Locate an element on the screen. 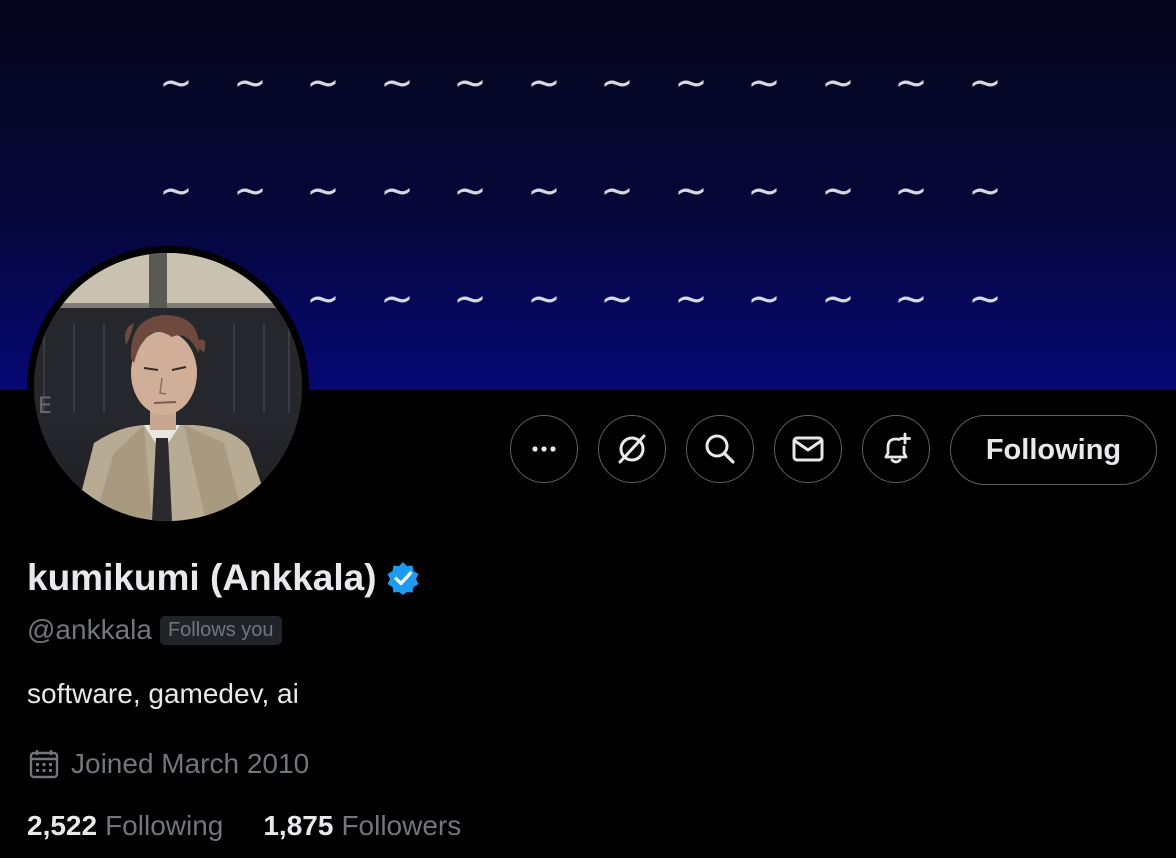 This screenshot has height=858, width=1176. profile-avatar: E is located at coordinates (168, 387).